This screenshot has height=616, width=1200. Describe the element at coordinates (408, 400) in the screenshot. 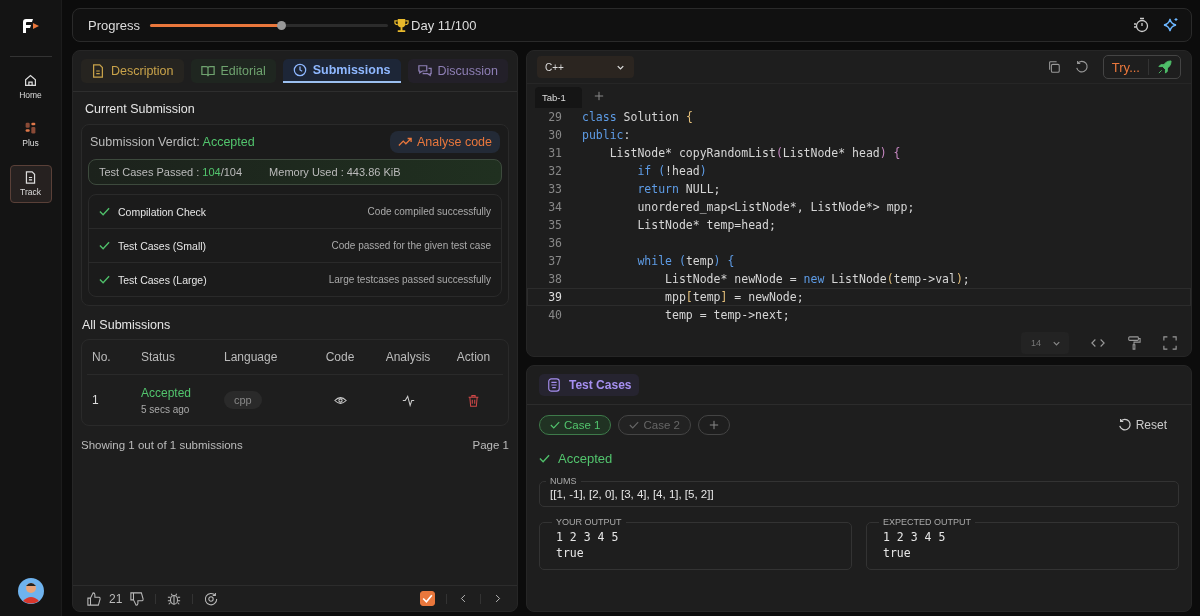

I see `pulse-icon` at that location.